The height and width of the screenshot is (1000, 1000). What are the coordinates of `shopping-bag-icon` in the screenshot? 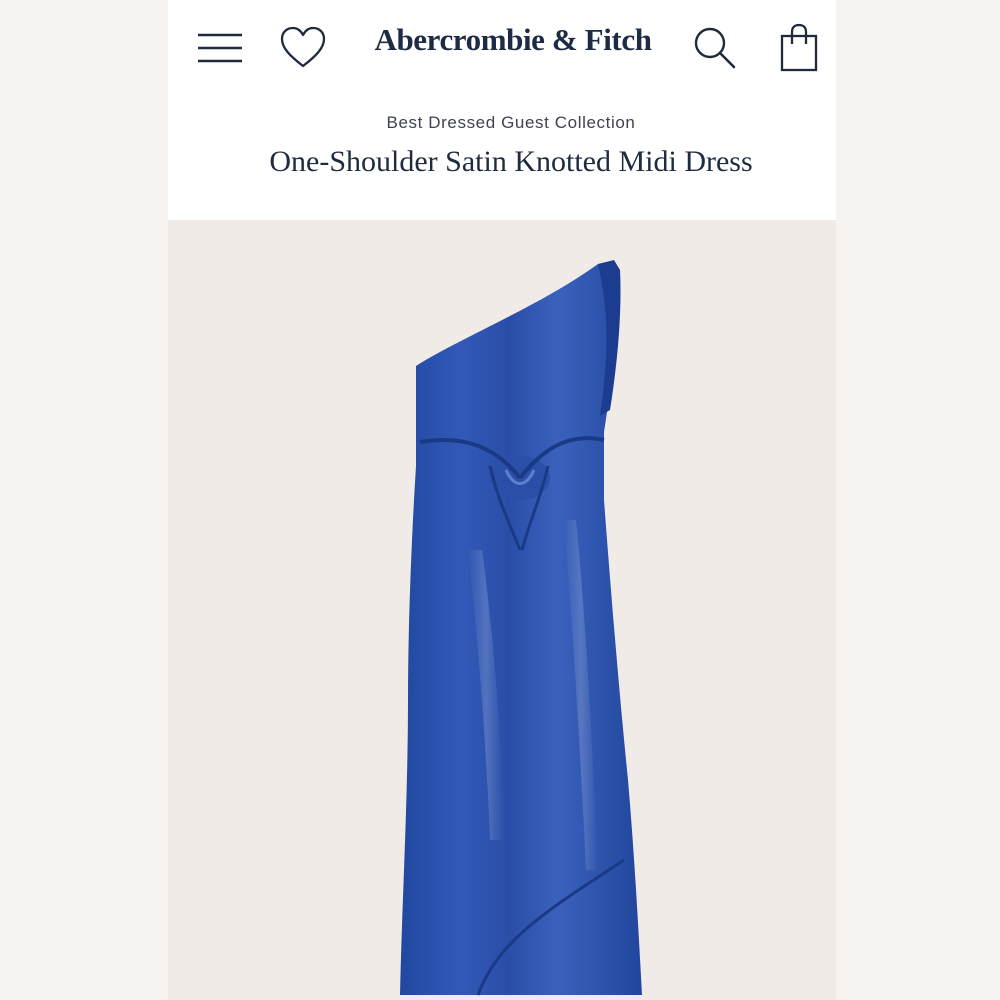 It's located at (799, 47).